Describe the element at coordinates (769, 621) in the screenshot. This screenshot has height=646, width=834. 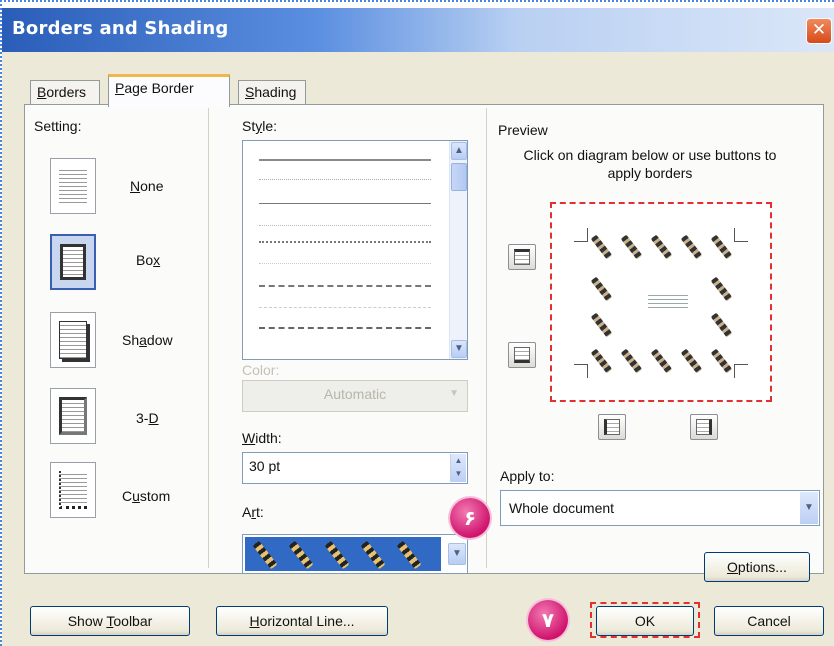
I see `cancel-button: Cancel` at that location.